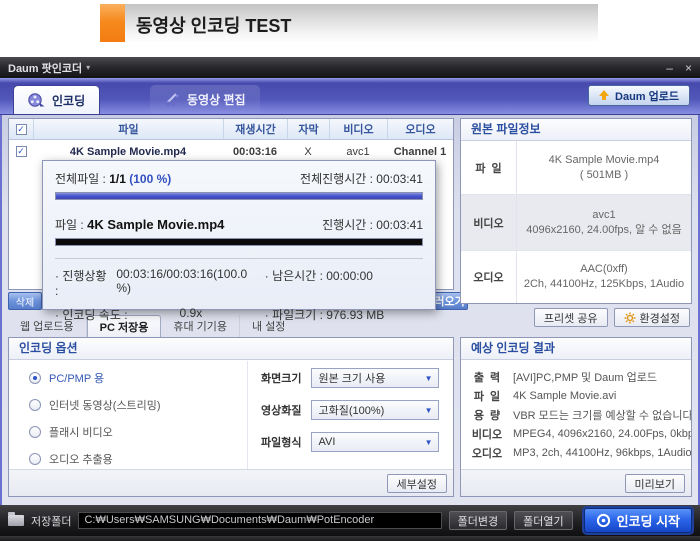 Image resolution: width=700 pixels, height=541 pixels. I want to click on current-file: 파일 : 4K Sample Movie.mp4, so click(140, 224).